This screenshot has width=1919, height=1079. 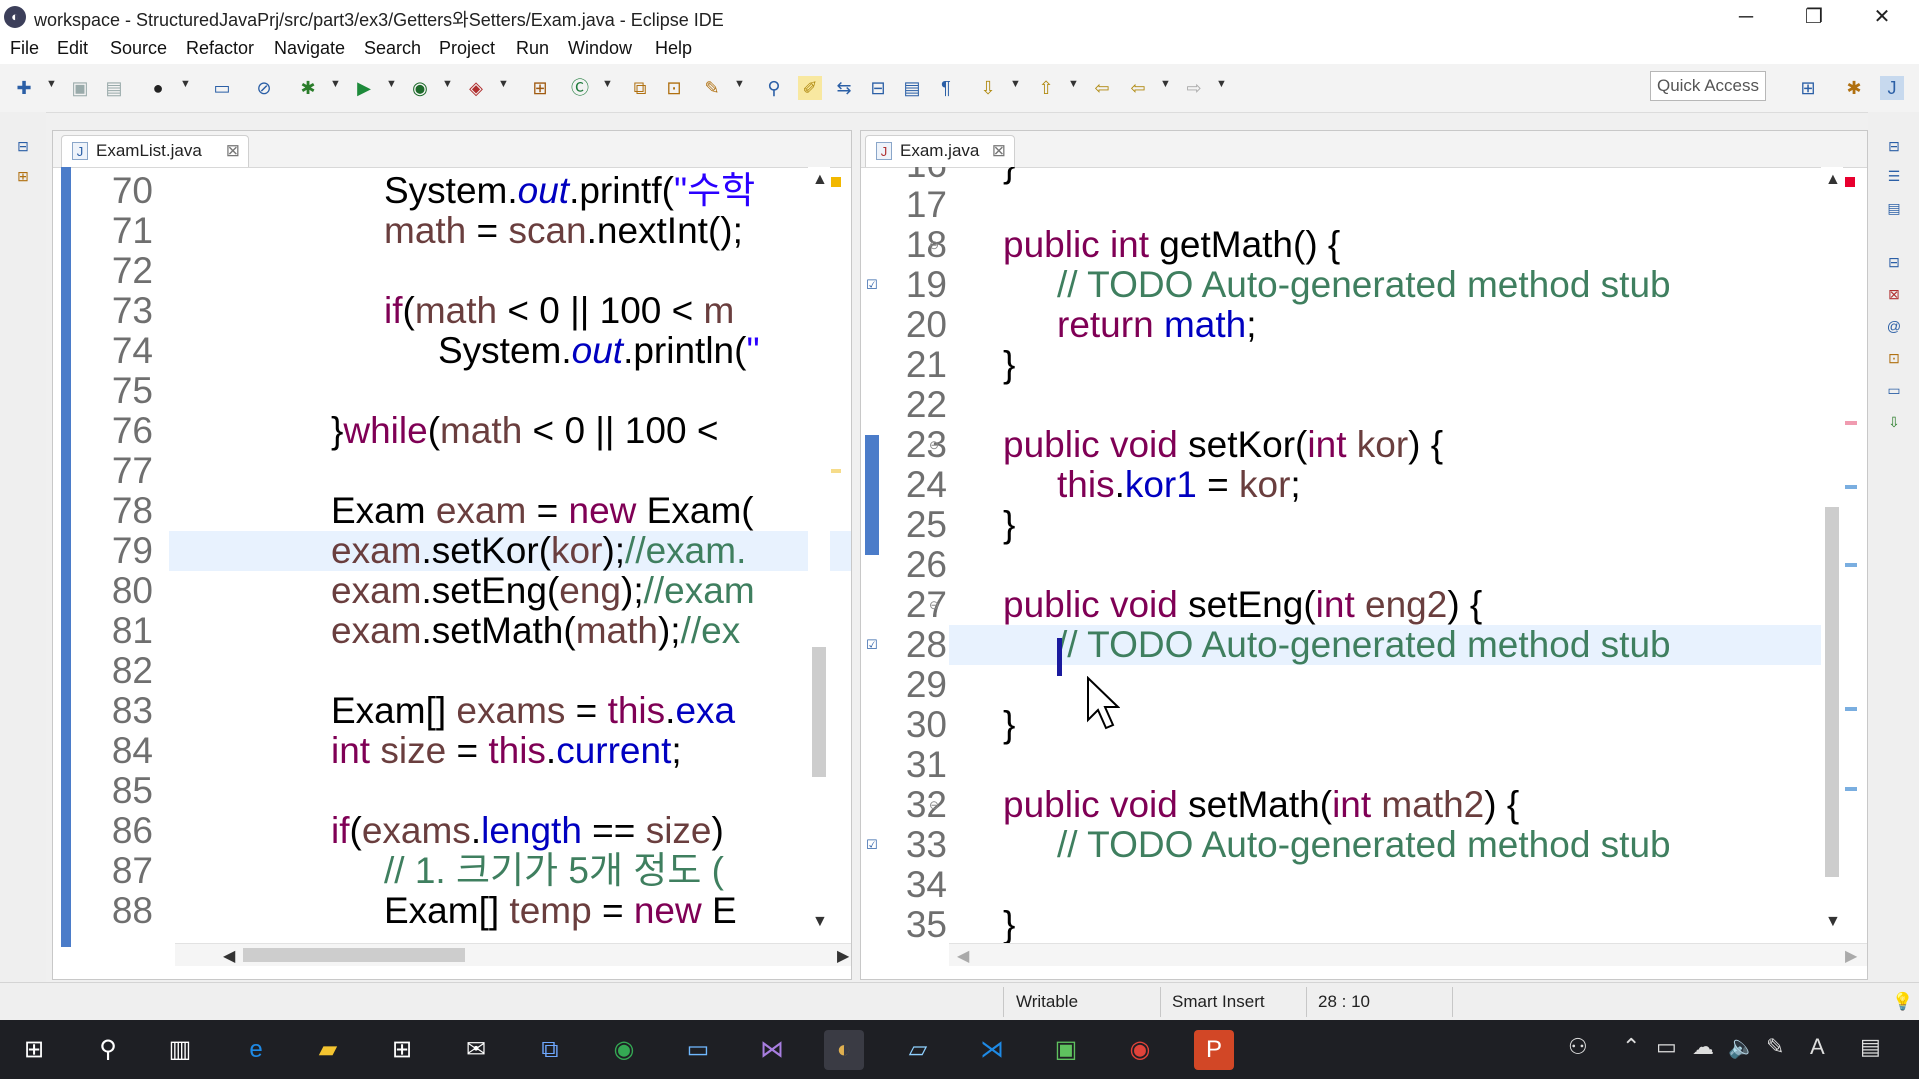 What do you see at coordinates (640, 88) in the screenshot?
I see `open-type-icon: ⧉` at bounding box center [640, 88].